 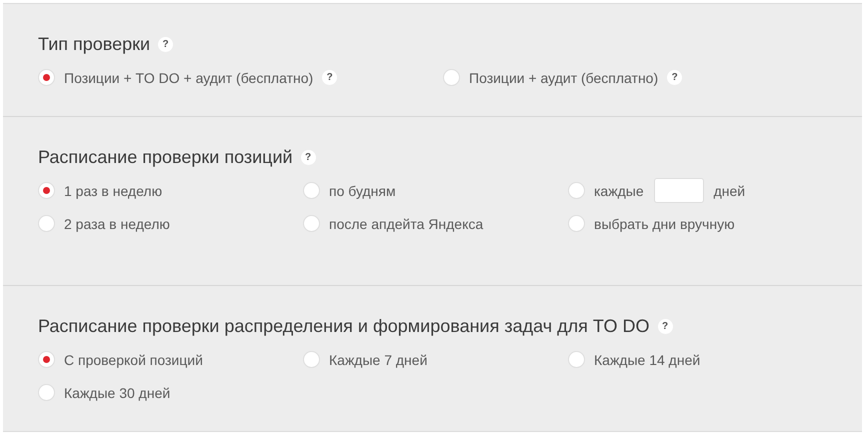 I want to click on option-label: Каждые 14 дней, so click(x=647, y=360).